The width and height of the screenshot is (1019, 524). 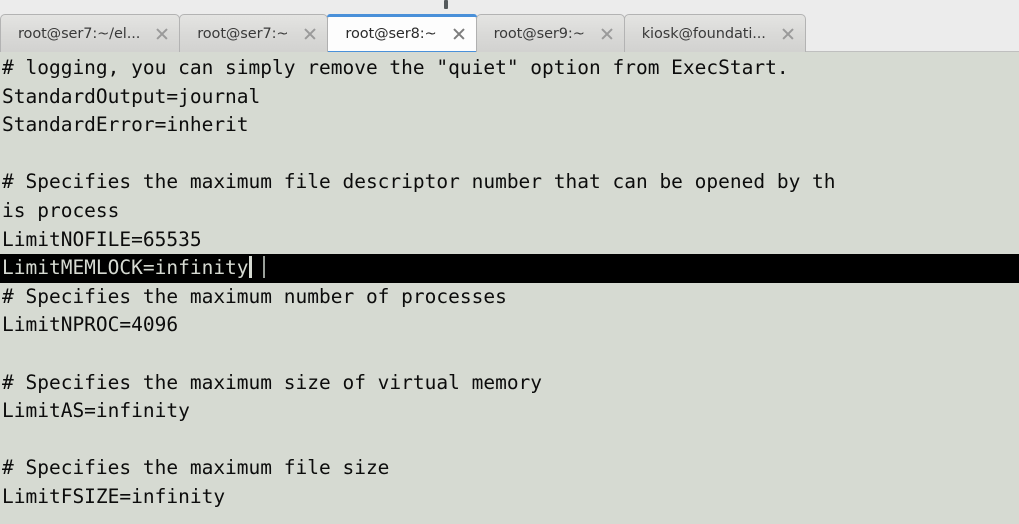 What do you see at coordinates (125, 125) in the screenshot?
I see `terminal-line-text: StandardError=inherit` at bounding box center [125, 125].